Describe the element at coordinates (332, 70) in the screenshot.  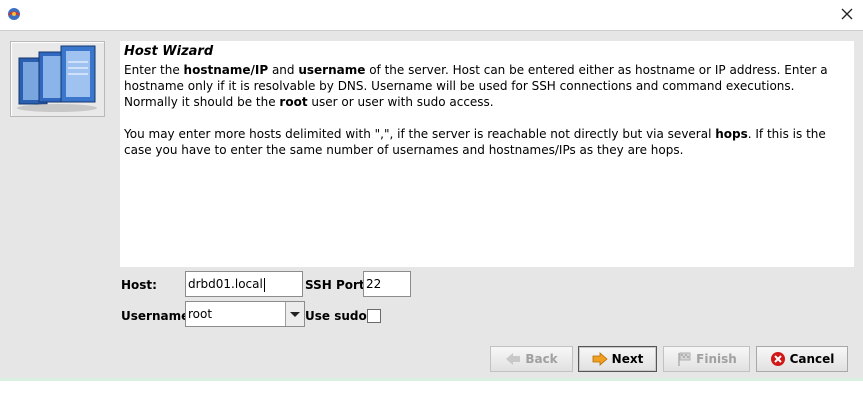
I see `bold-username: username` at that location.